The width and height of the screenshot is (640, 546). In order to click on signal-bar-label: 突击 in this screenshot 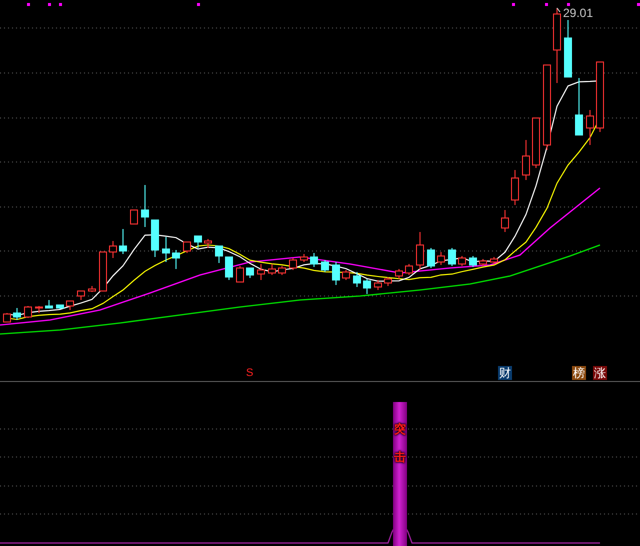, I will do `click(400, 443)`.